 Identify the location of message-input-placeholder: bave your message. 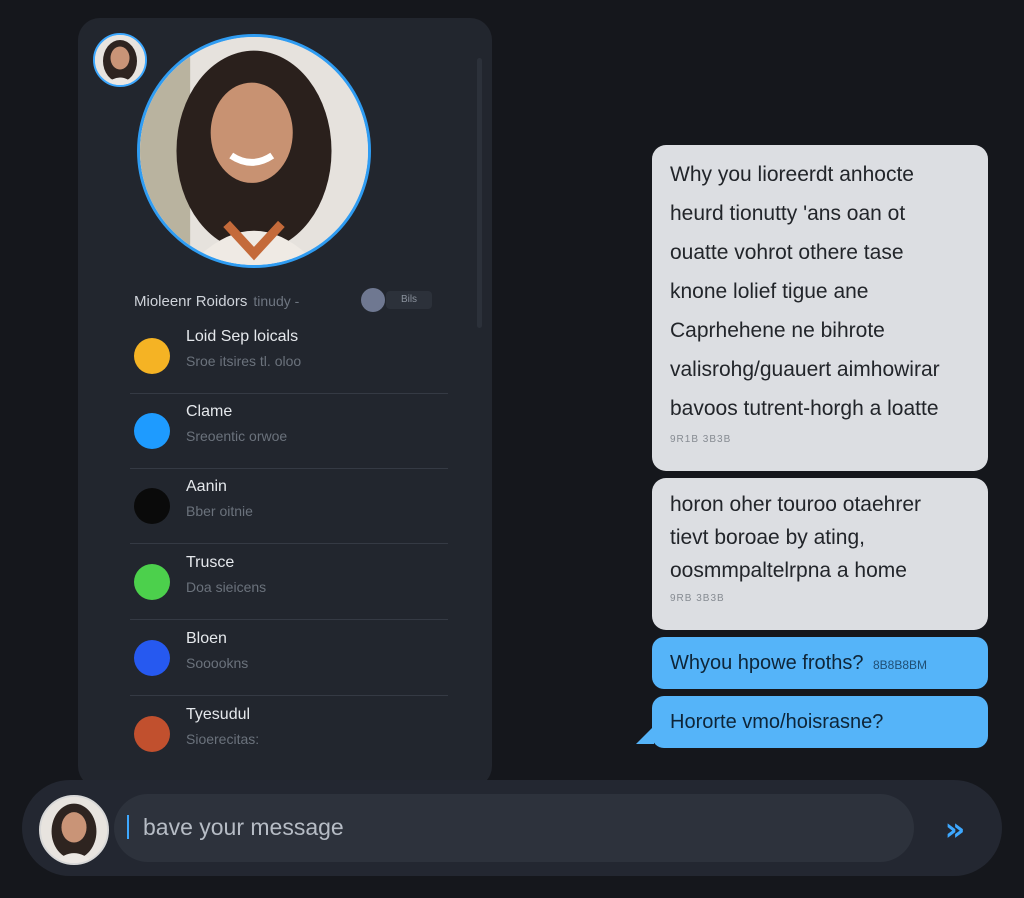
(243, 827).